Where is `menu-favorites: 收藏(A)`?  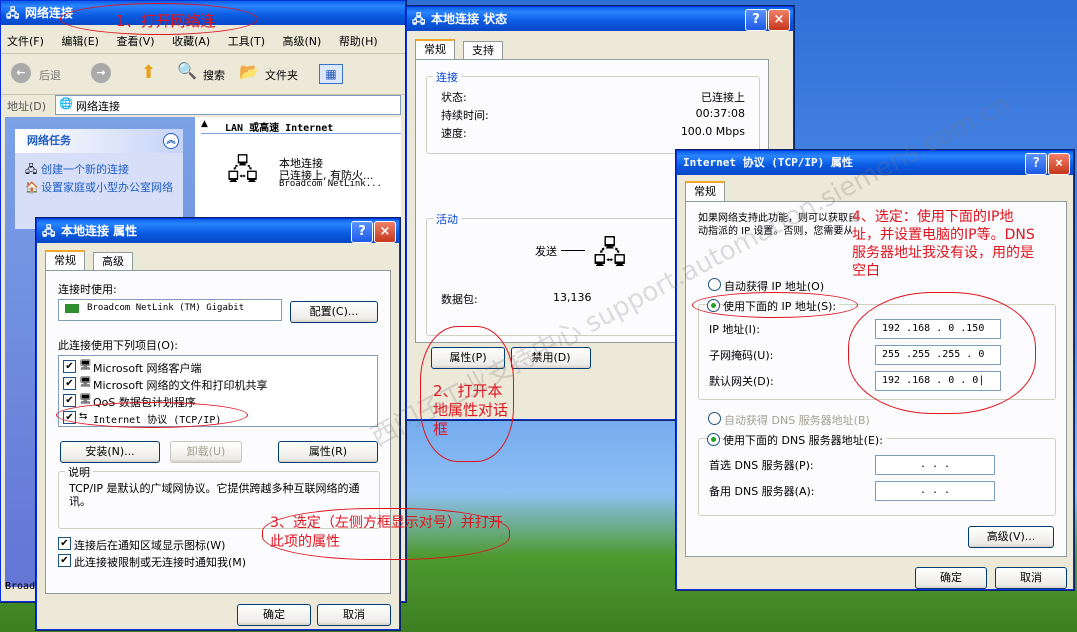
menu-favorites: 收藏(A) is located at coordinates (191, 41).